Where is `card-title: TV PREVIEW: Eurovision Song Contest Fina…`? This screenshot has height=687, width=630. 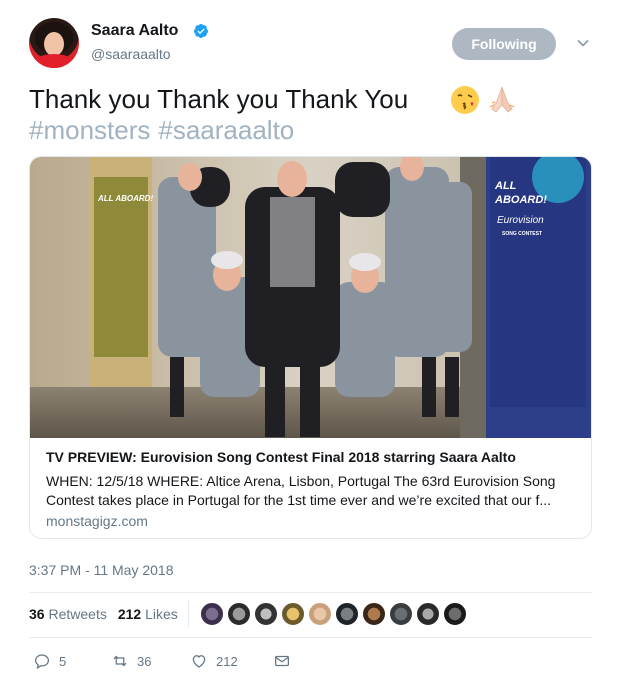 card-title: TV PREVIEW: Eurovision Song Contest Fina… is located at coordinates (281, 457).